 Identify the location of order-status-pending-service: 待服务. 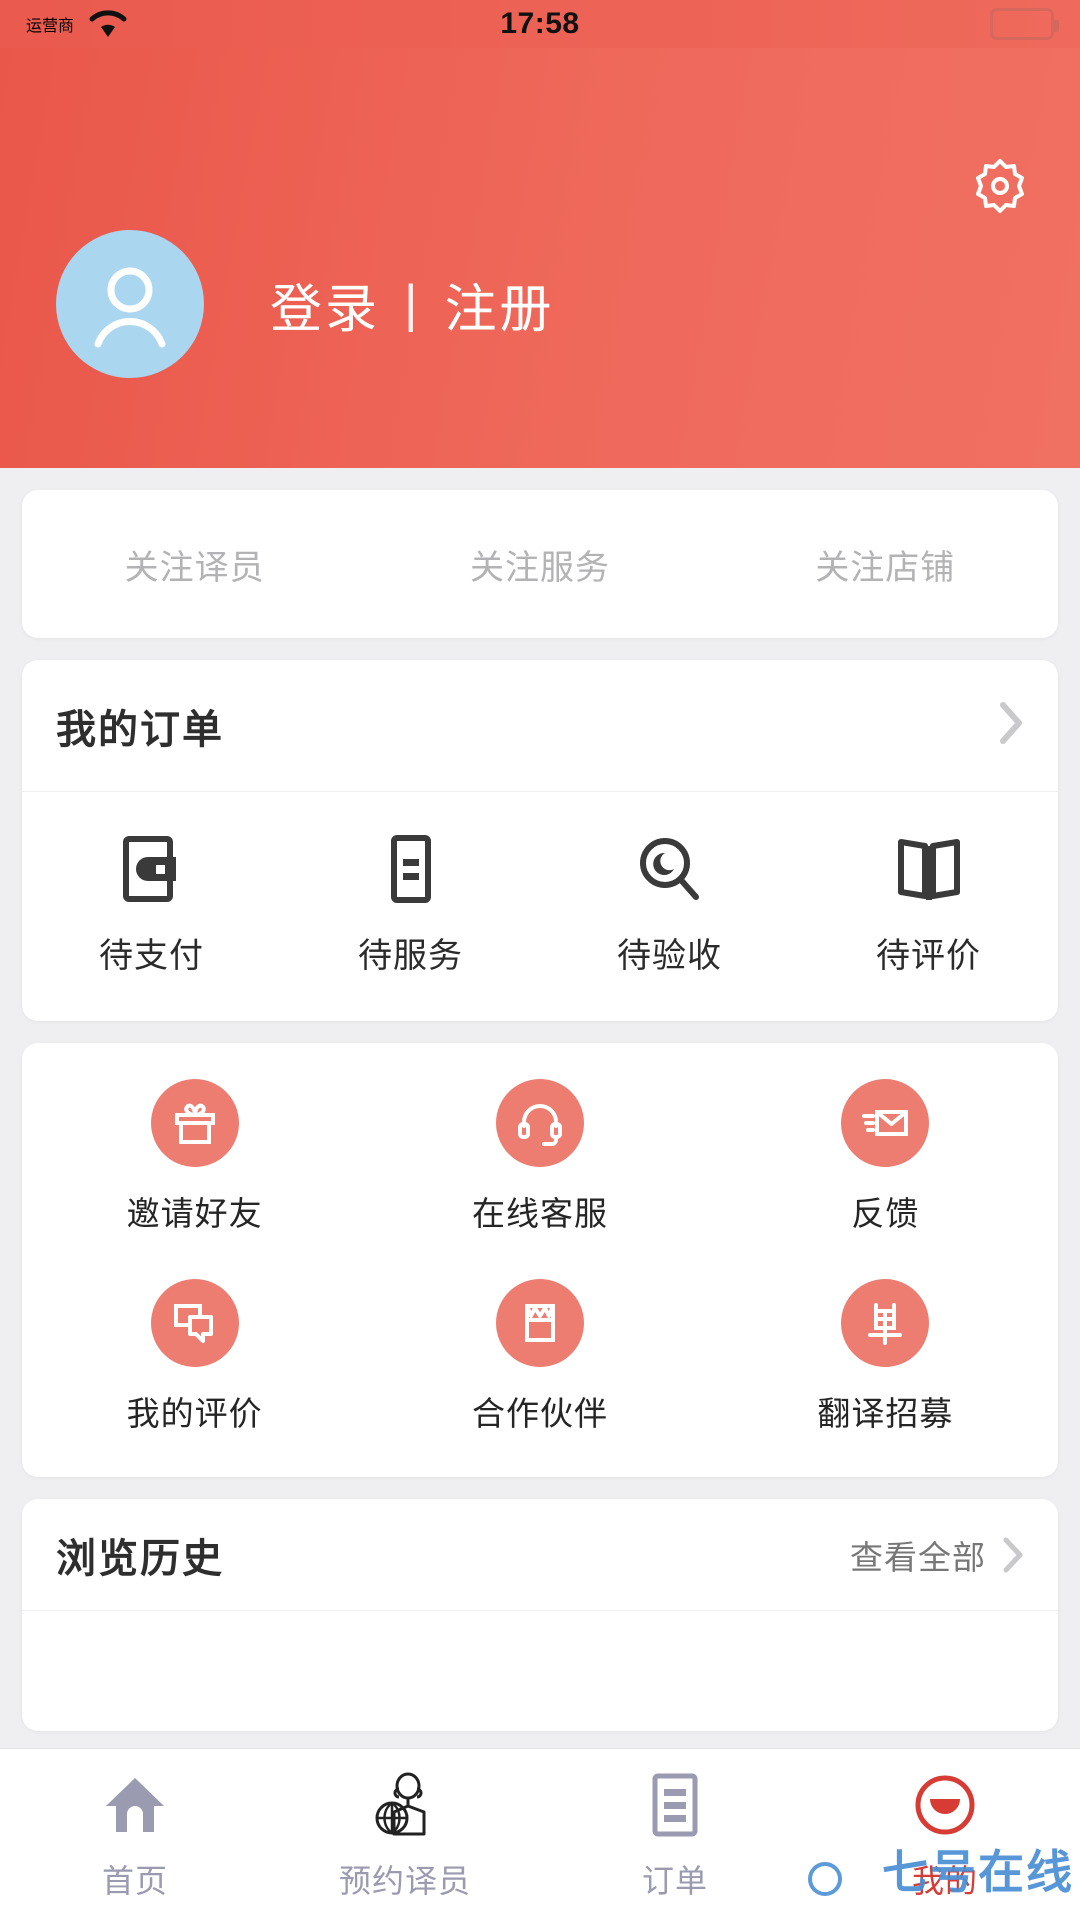
(410, 904).